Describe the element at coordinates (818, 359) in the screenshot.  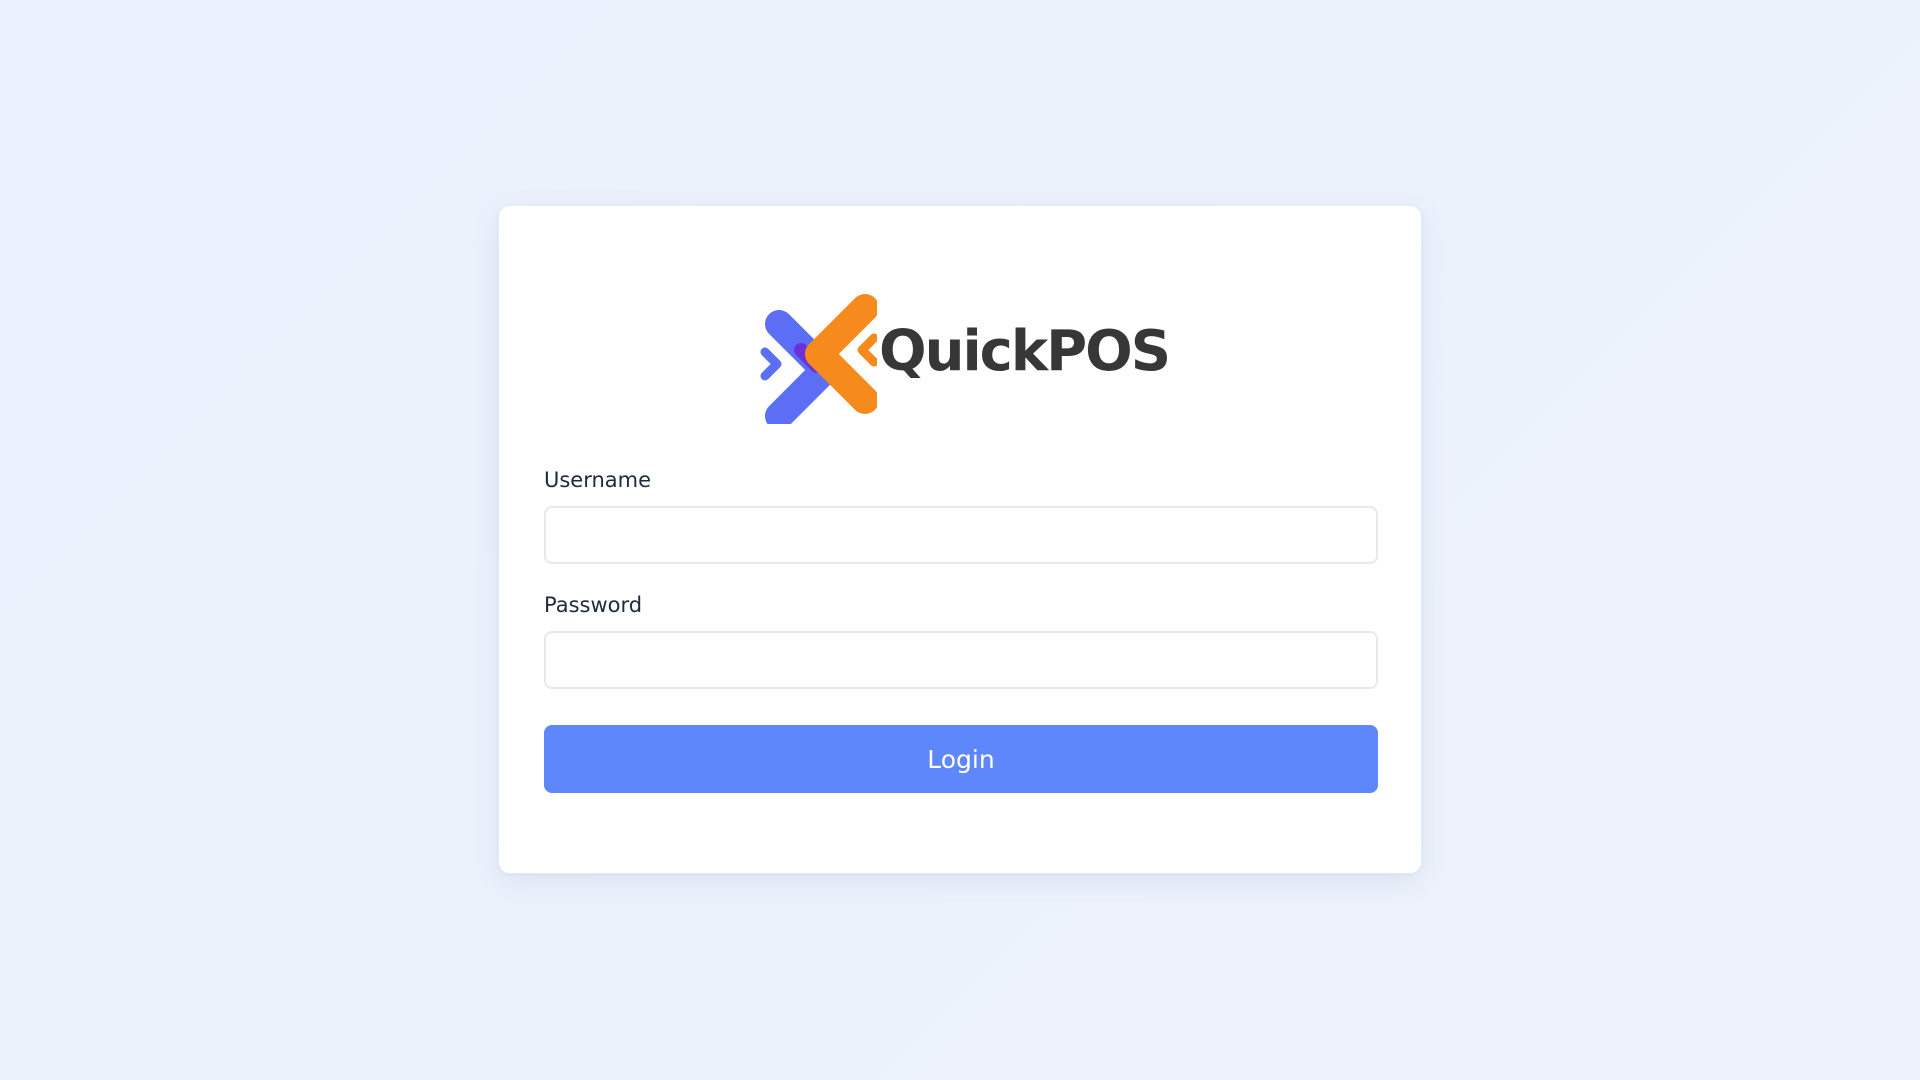
I see `quickpos-logo-icon` at that location.